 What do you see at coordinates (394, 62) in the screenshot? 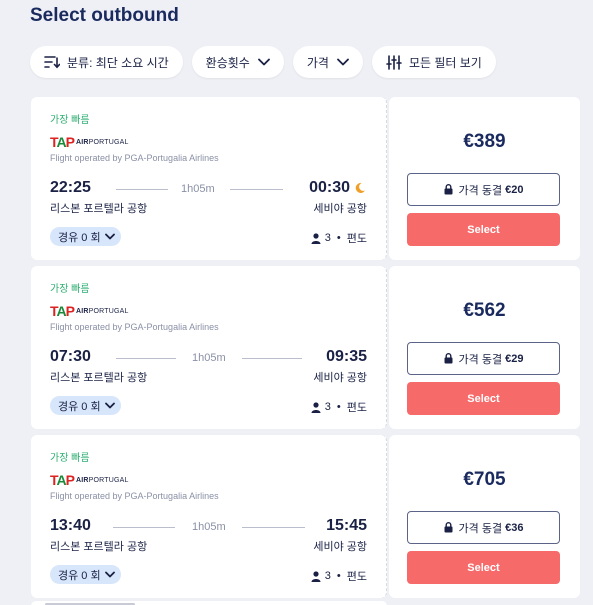
I see `sliders-icon` at bounding box center [394, 62].